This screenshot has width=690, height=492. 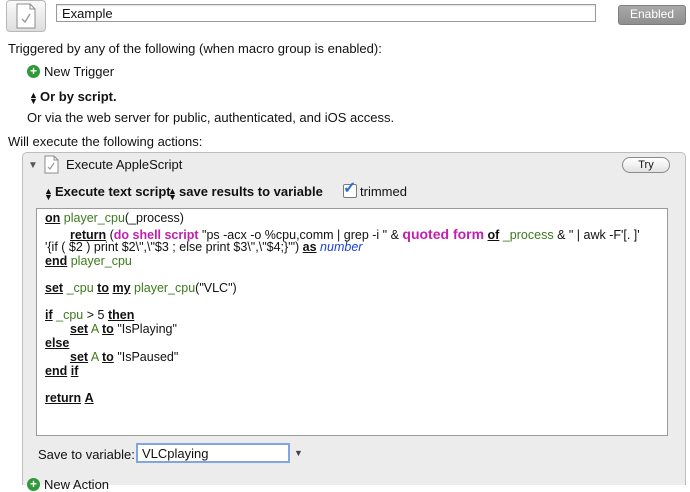 What do you see at coordinates (383, 191) in the screenshot?
I see `trimmed-label: trimmed` at bounding box center [383, 191].